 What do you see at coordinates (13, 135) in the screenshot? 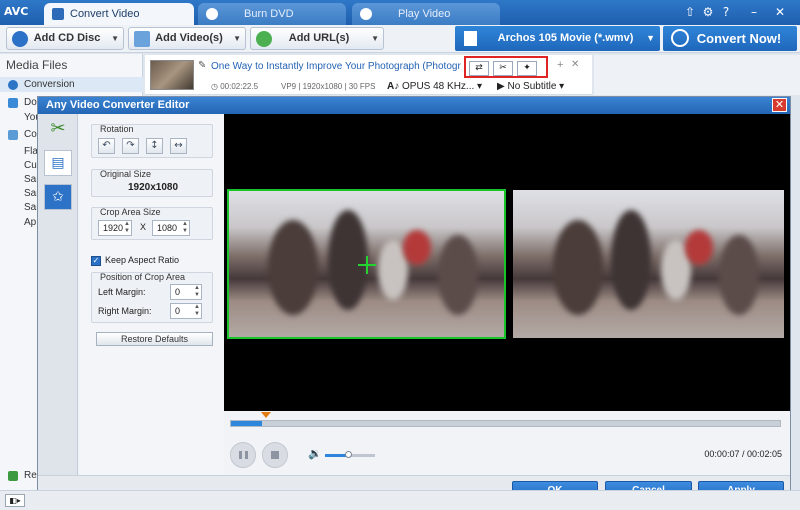
I see `folder-icon` at bounding box center [13, 135].